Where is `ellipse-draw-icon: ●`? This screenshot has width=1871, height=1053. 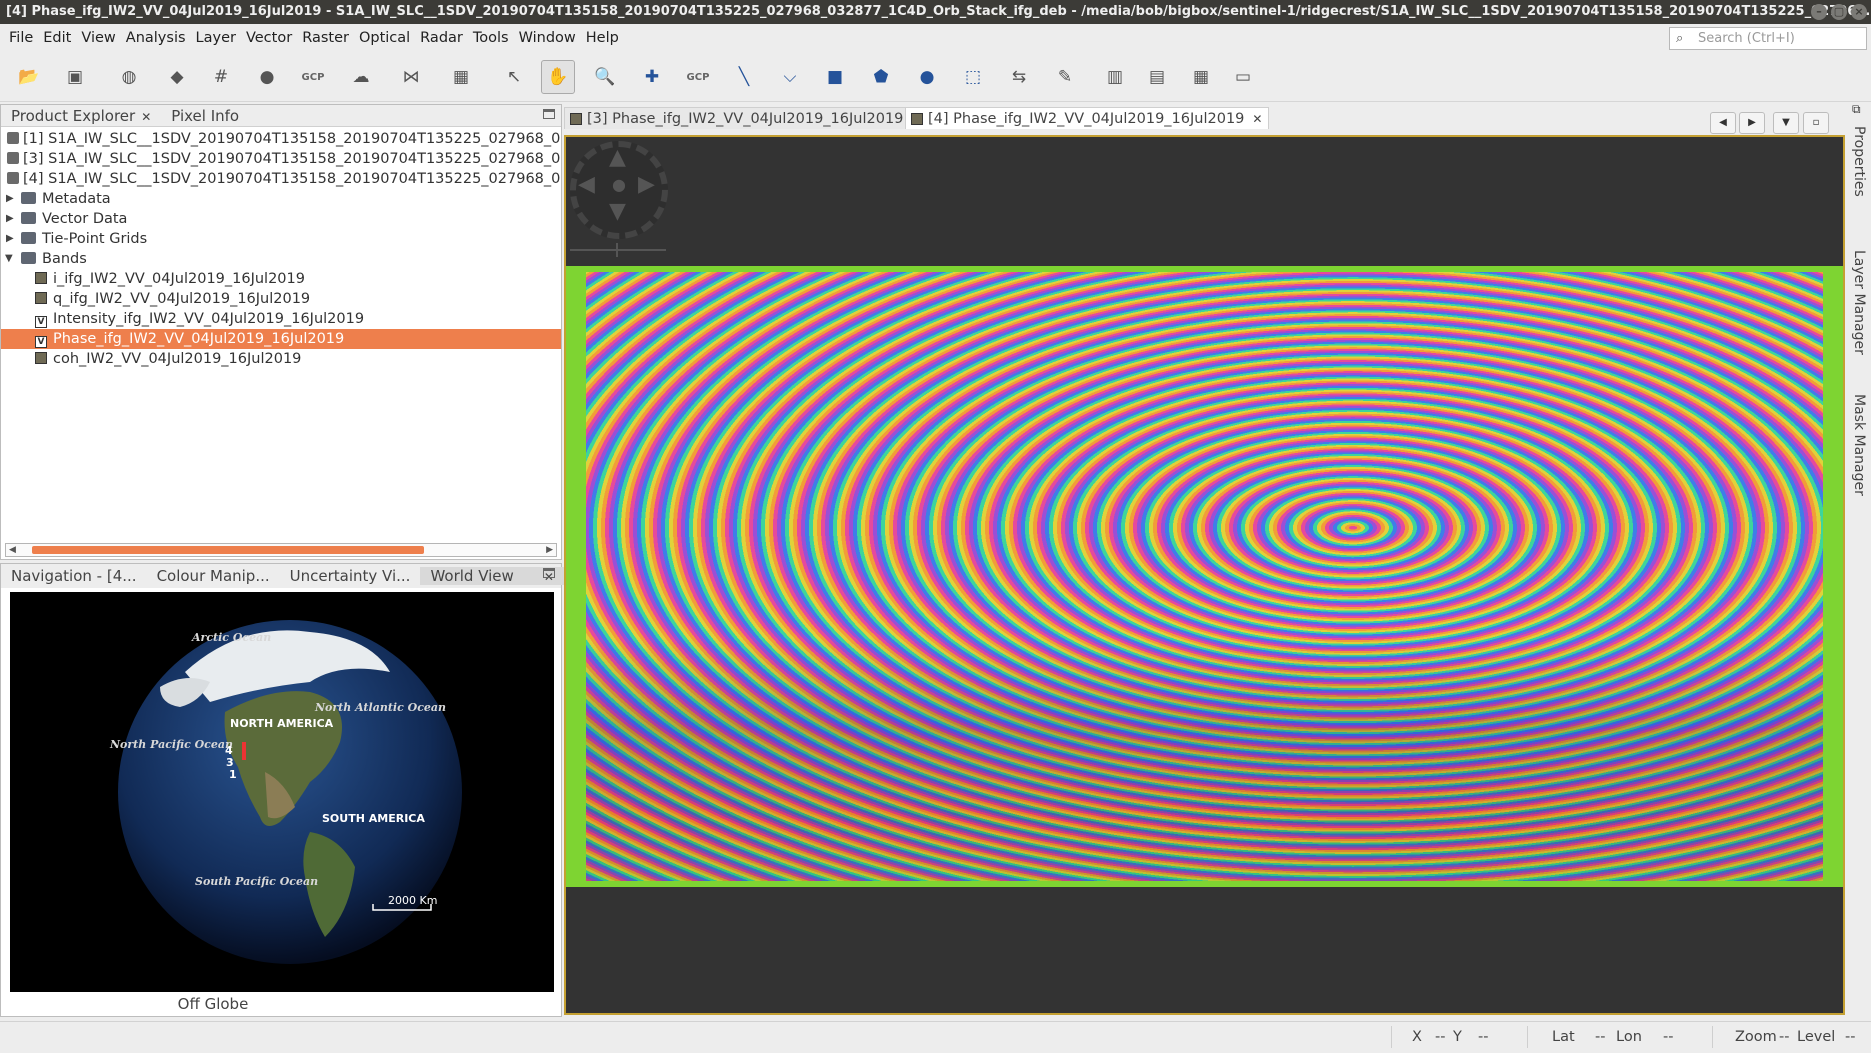
ellipse-draw-icon: ● is located at coordinates (927, 77).